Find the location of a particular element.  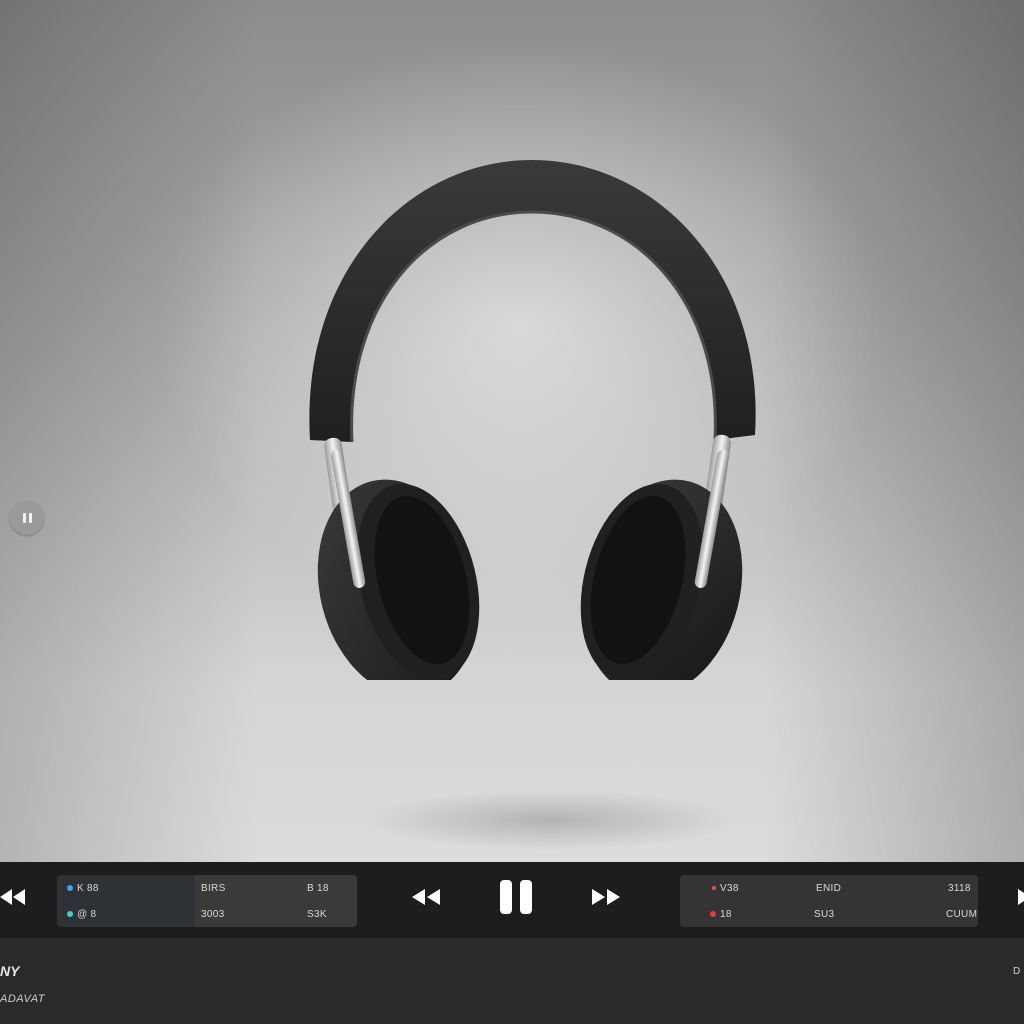

edge-rewind-button is located at coordinates (13, 897).